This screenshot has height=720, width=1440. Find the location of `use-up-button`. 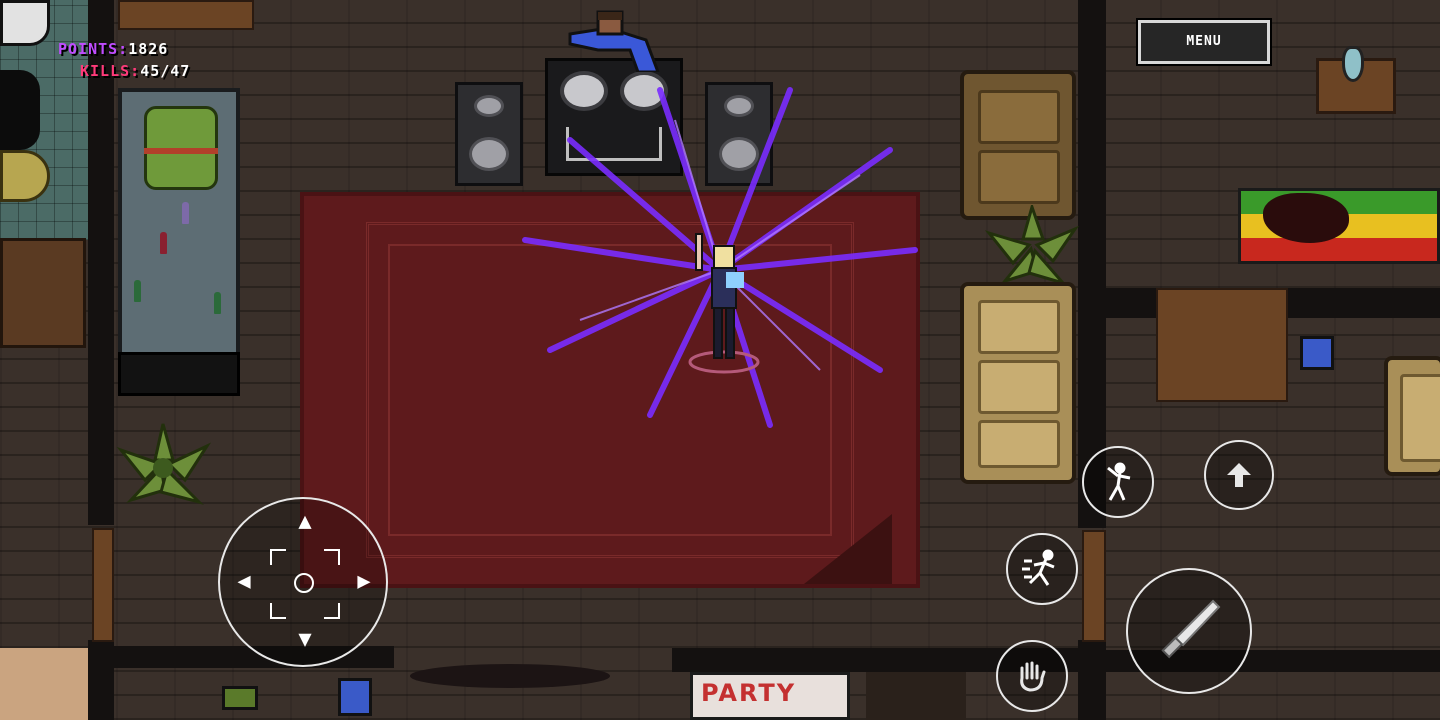

use-up-button is located at coordinates (1239, 475).